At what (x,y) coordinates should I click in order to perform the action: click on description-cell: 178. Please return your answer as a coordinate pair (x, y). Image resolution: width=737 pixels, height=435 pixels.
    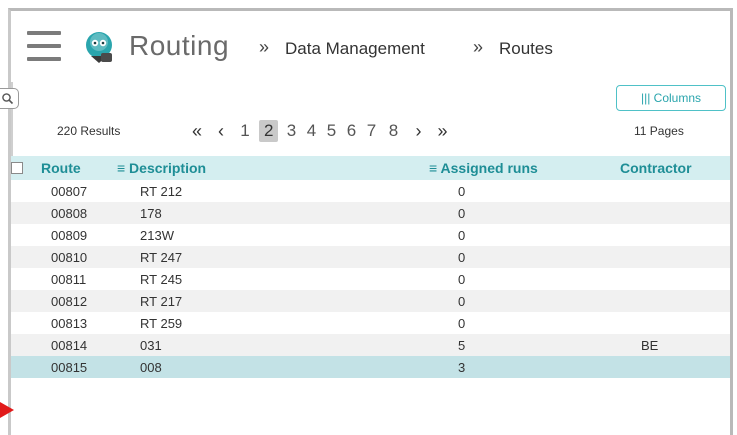
    Looking at the image, I should click on (151, 213).